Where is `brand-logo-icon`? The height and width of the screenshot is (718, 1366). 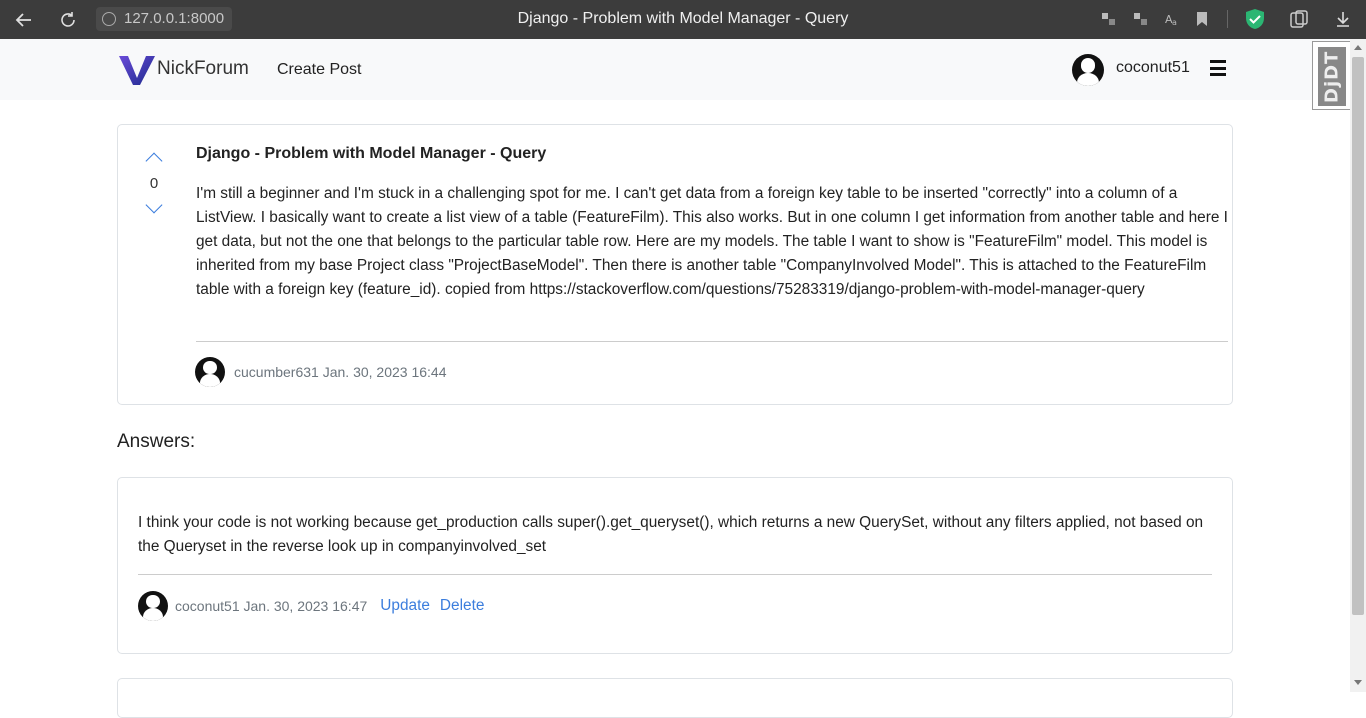 brand-logo-icon is located at coordinates (137, 70).